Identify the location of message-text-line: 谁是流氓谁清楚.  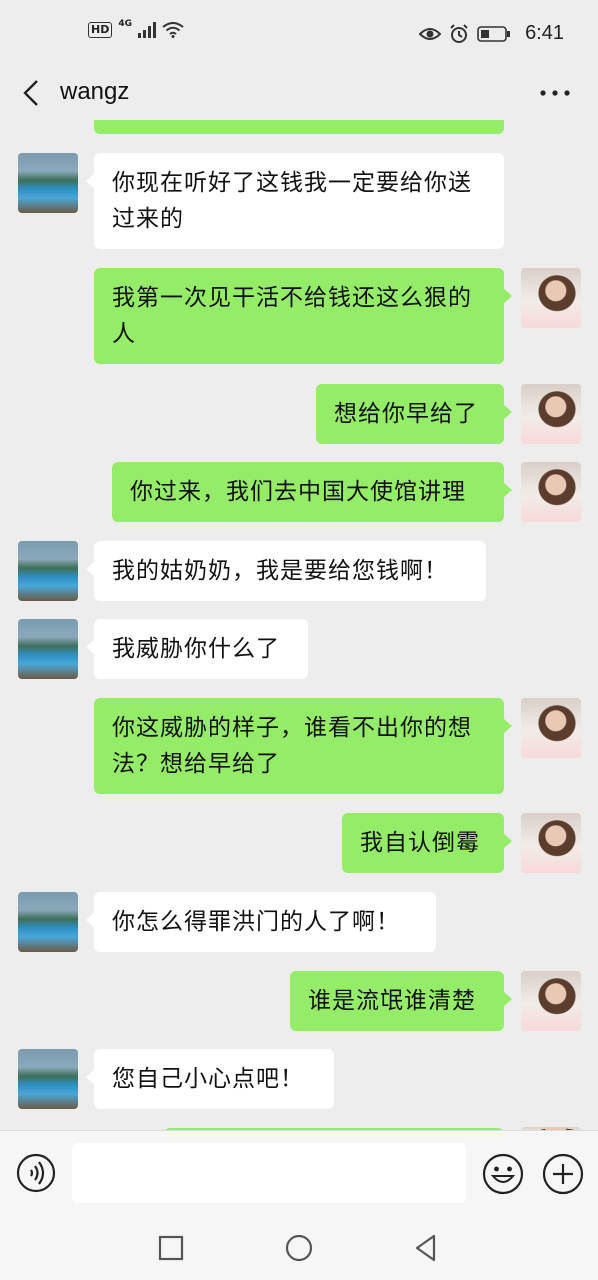
(392, 1001).